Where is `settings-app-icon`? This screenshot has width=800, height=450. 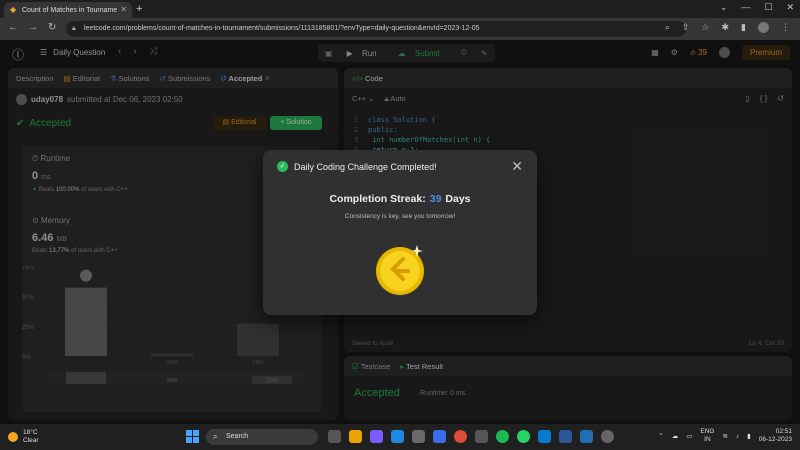
settings-app-icon is located at coordinates (607, 436).